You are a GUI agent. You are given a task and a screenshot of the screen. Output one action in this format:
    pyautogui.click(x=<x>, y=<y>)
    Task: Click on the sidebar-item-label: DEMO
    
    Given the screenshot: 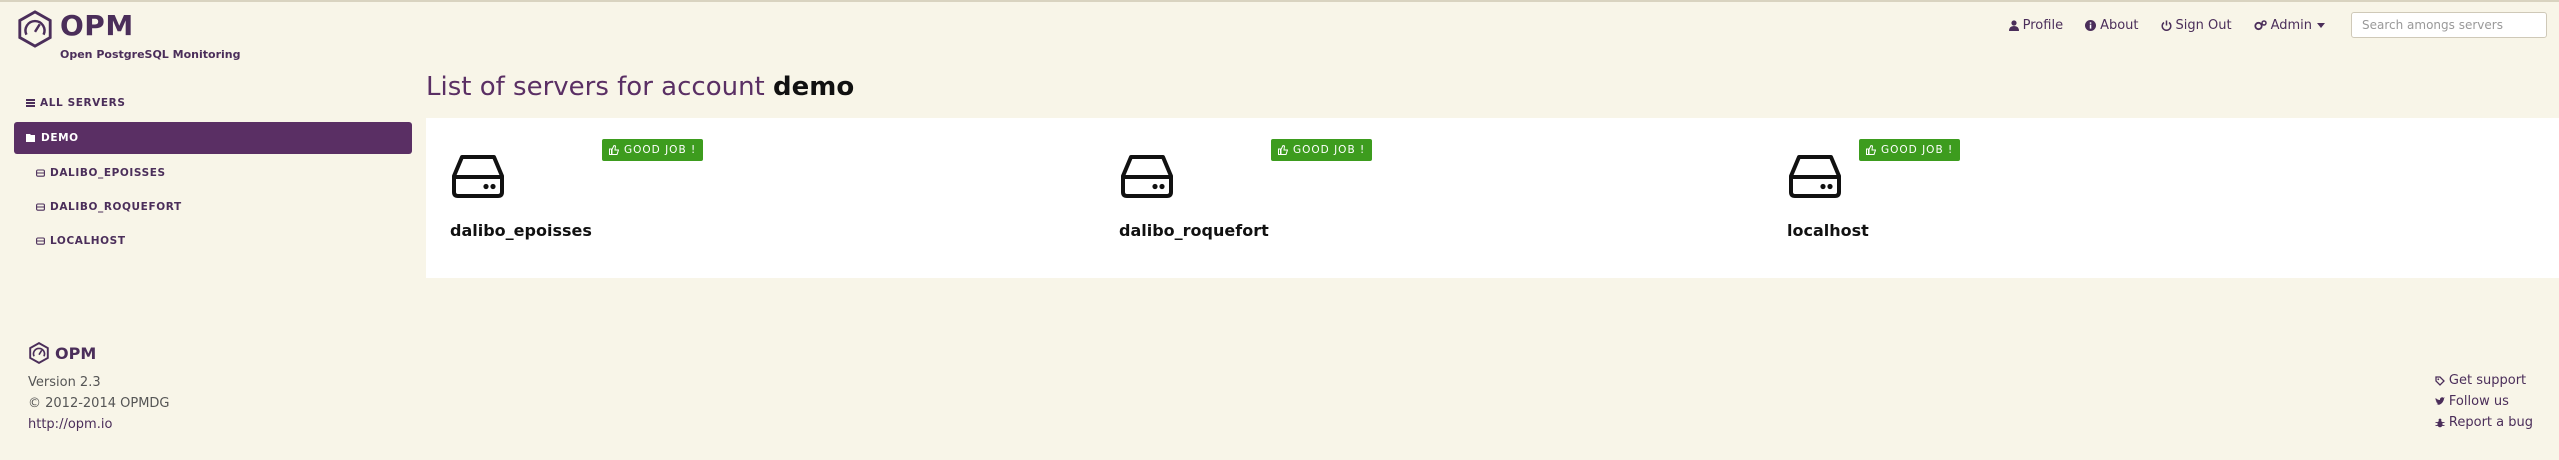 What is the action you would take?
    pyautogui.click(x=60, y=138)
    